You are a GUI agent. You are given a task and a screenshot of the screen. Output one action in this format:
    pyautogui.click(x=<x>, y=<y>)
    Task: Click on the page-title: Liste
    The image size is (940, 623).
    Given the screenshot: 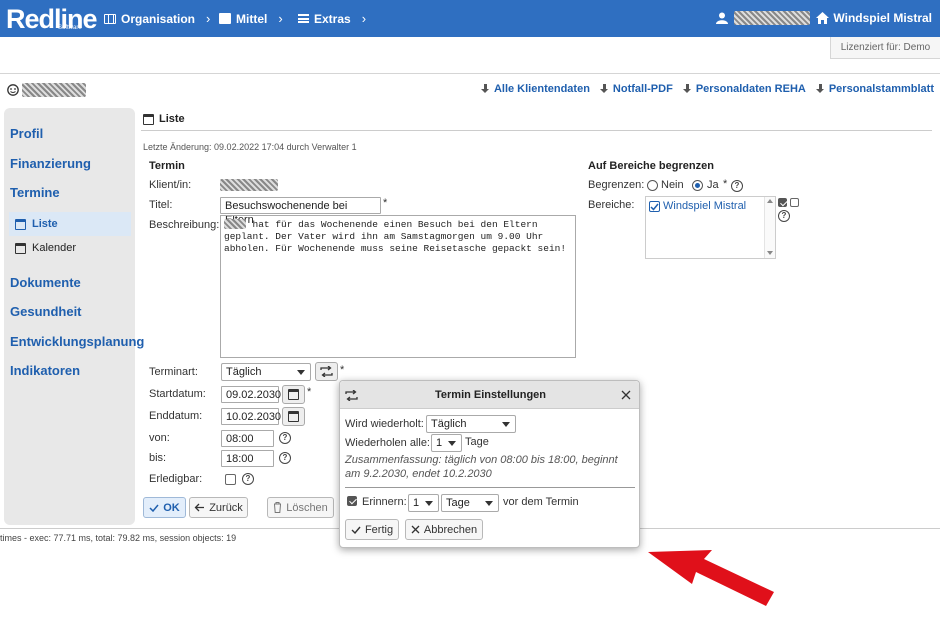 What is the action you would take?
    pyautogui.click(x=164, y=119)
    